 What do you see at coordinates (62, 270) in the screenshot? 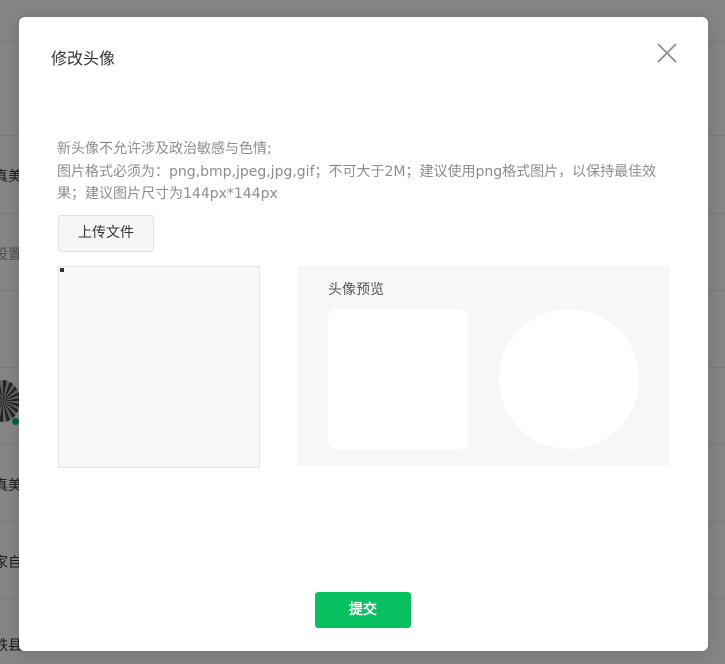
I see `crop-handle` at bounding box center [62, 270].